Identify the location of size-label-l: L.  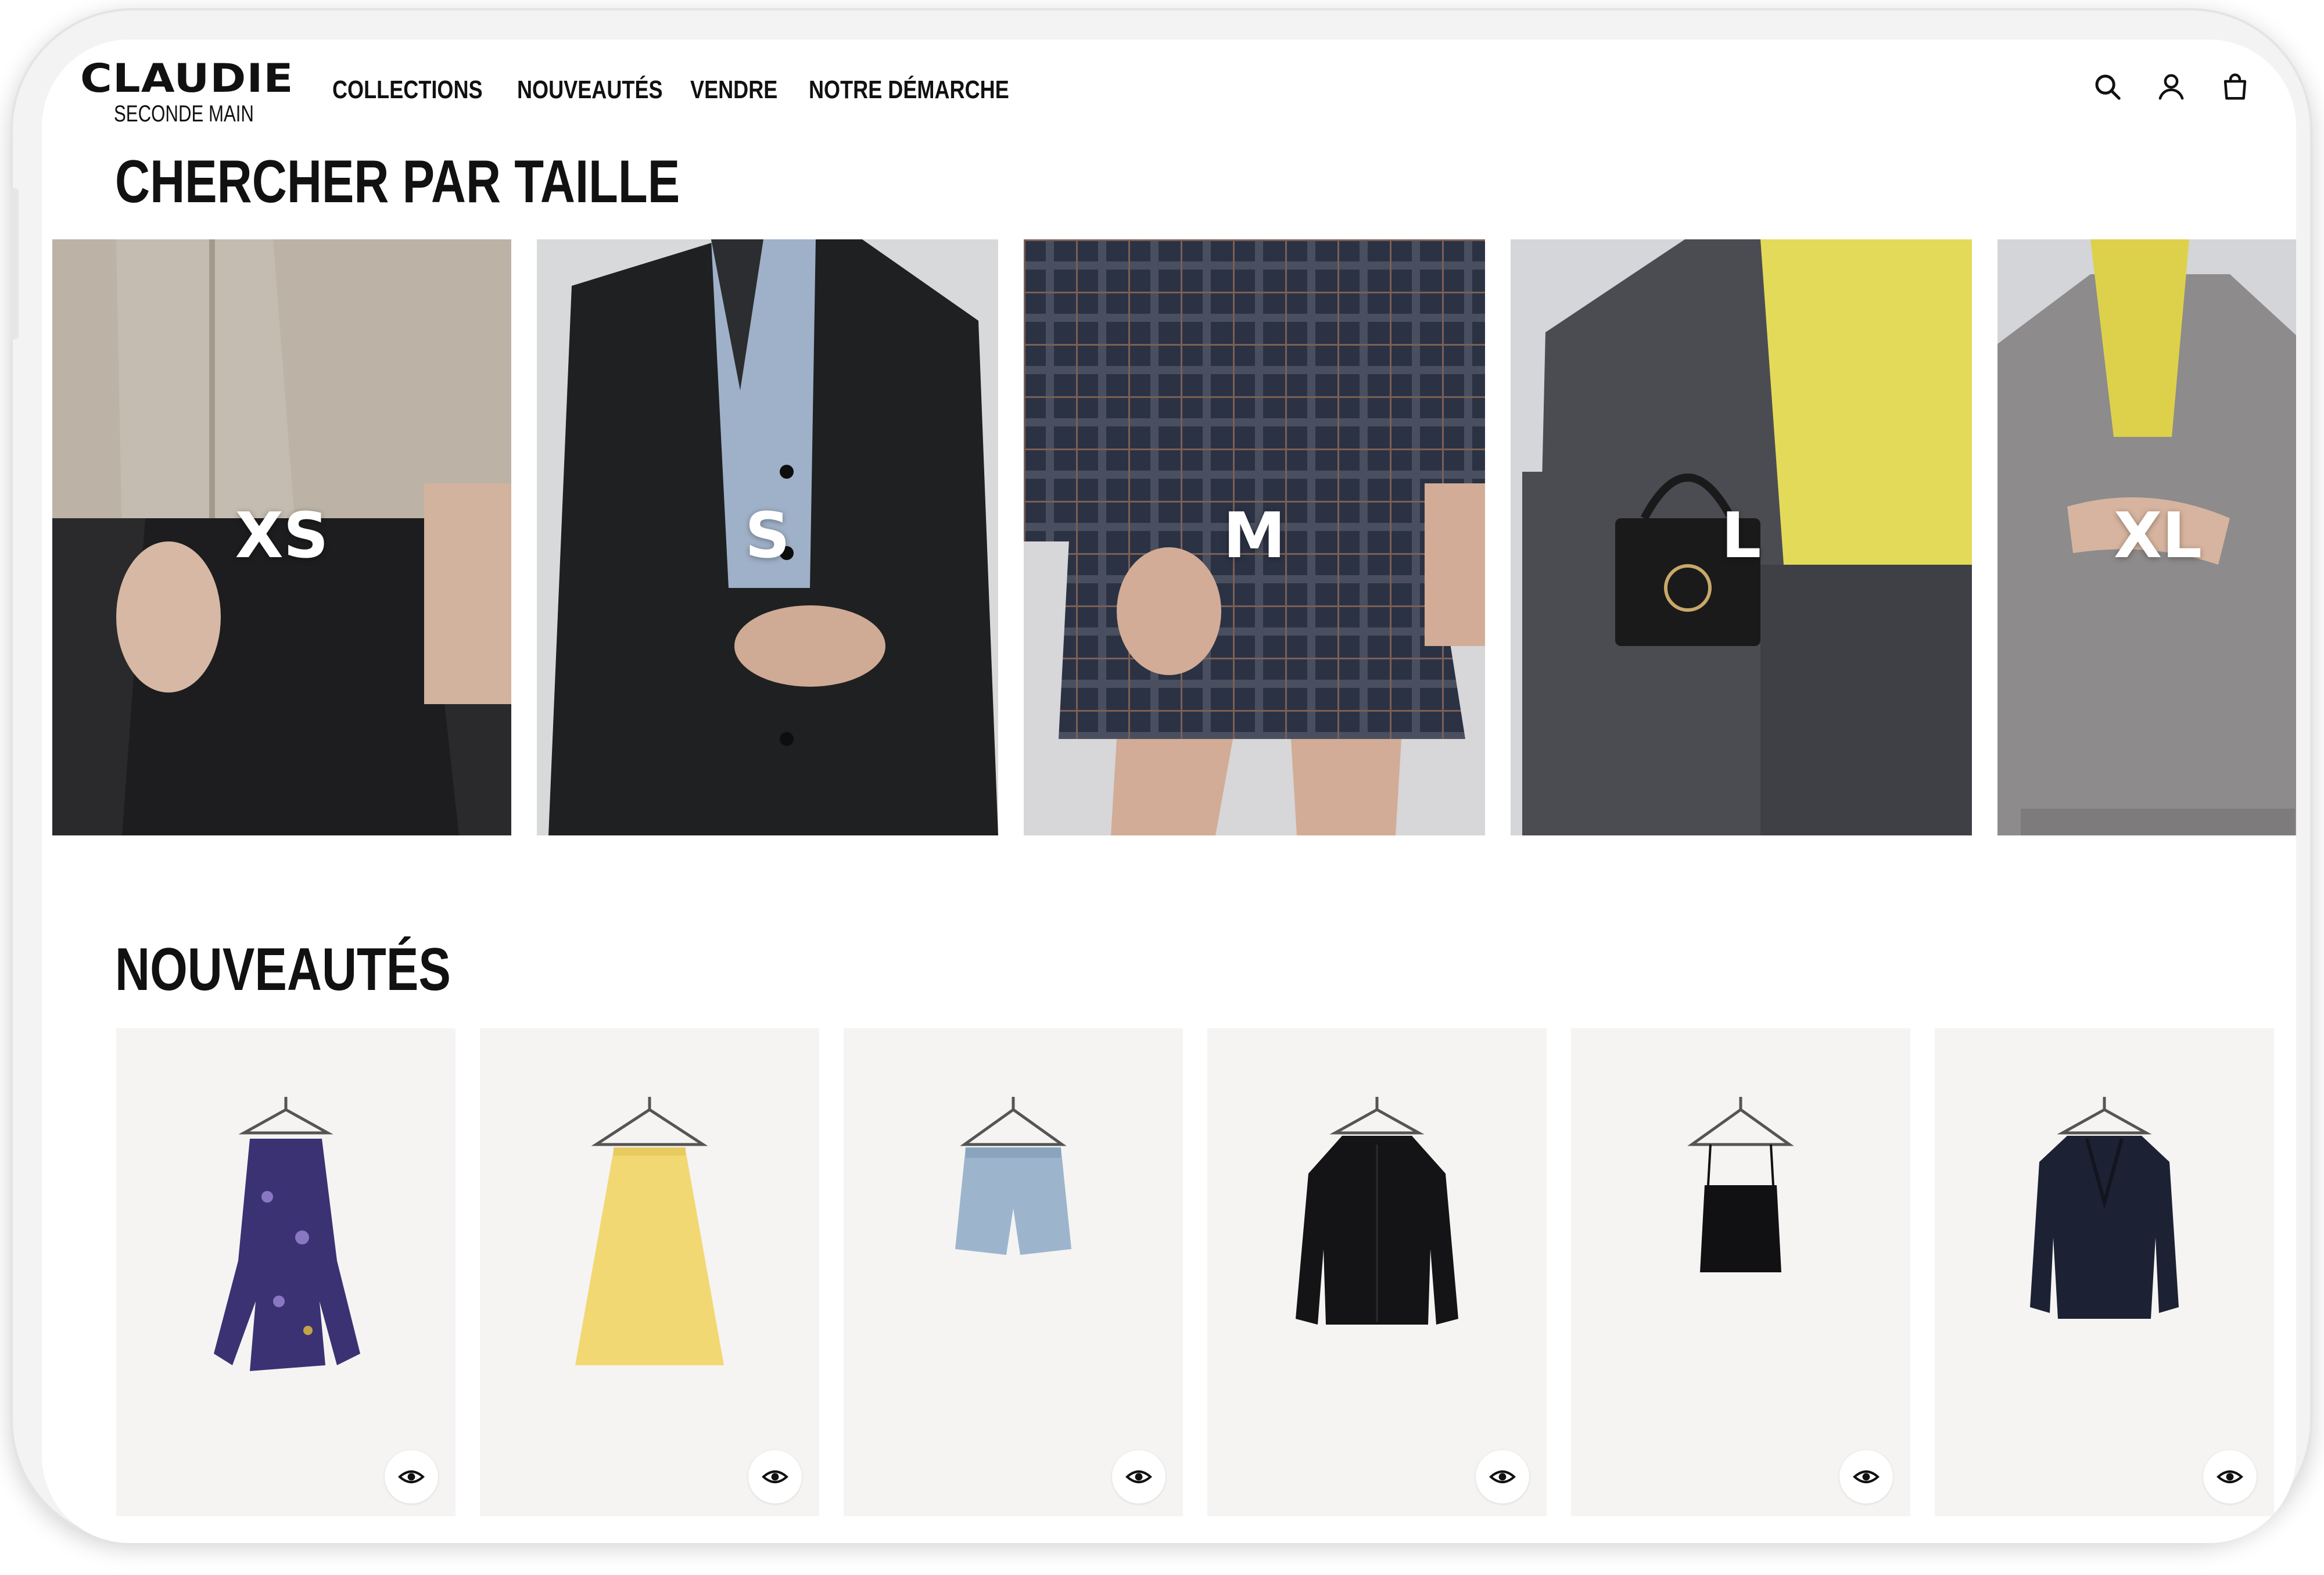
(1741, 536).